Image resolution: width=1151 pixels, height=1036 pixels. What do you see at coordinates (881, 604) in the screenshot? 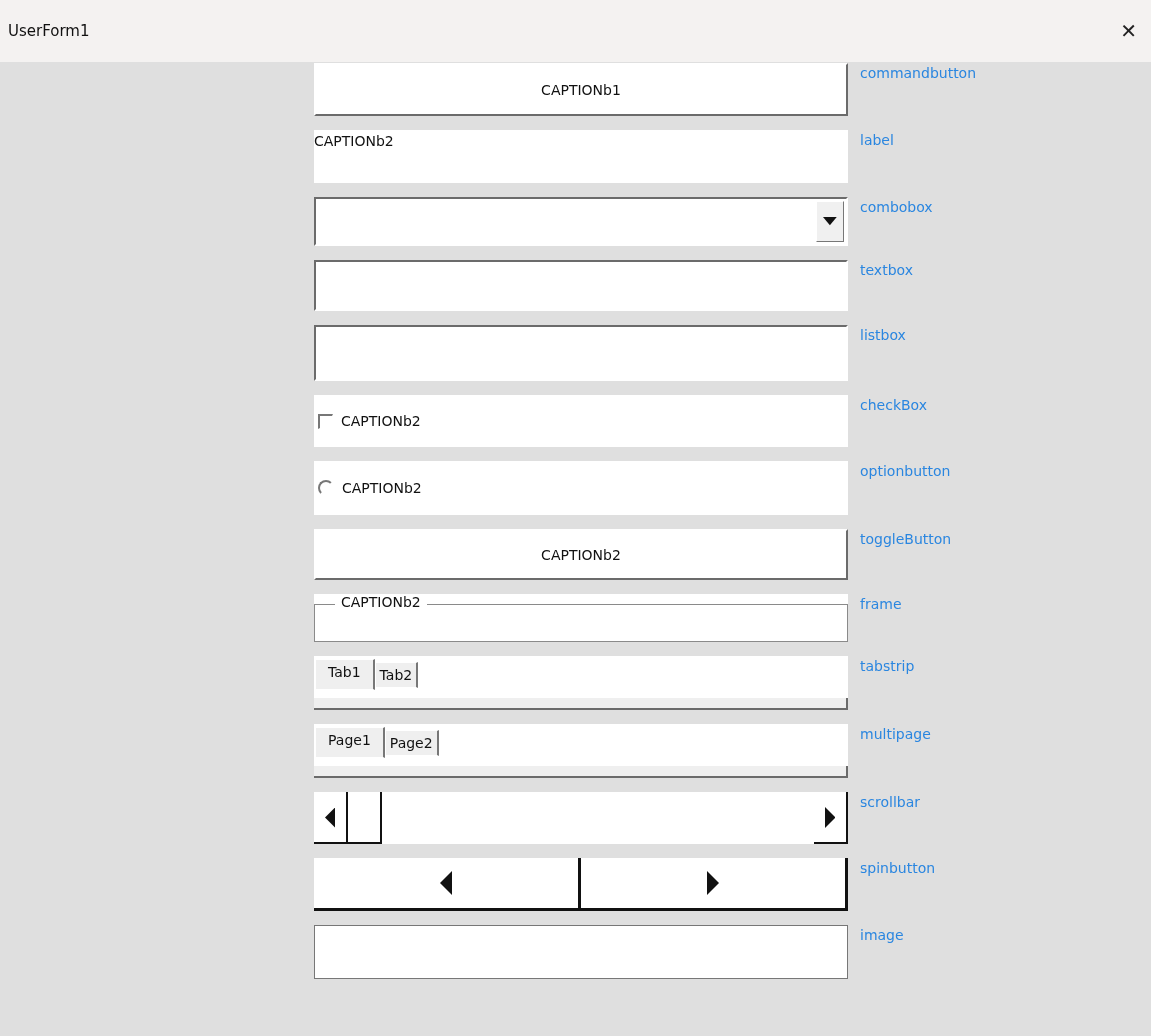
I see `control-name: frame` at bounding box center [881, 604].